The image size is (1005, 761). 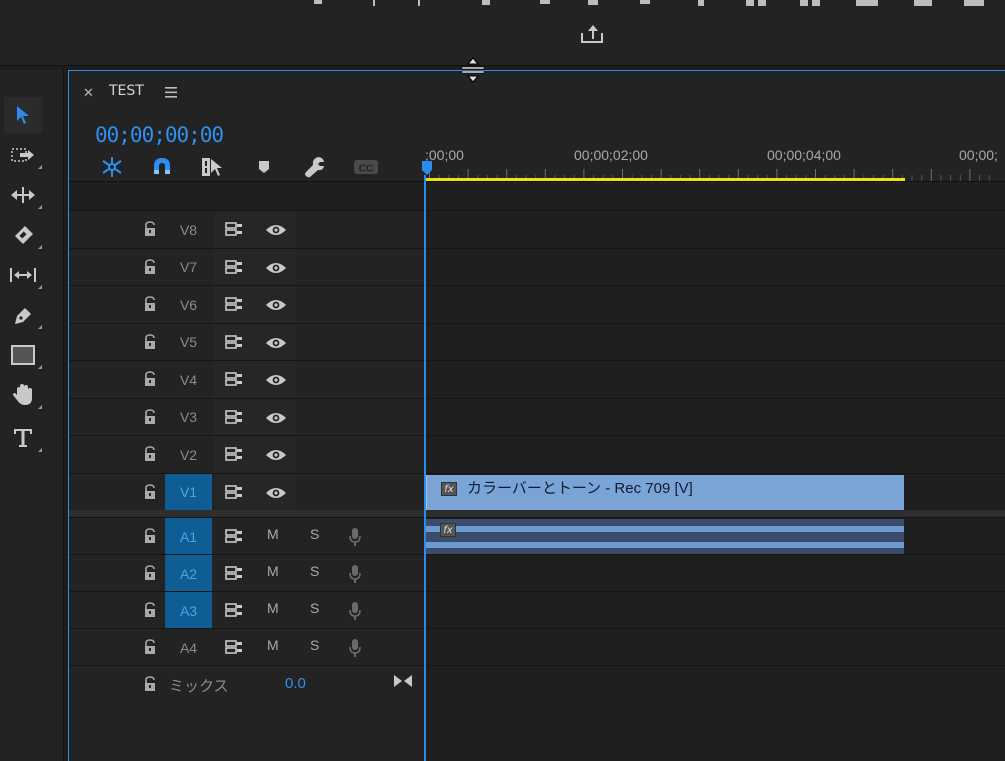 I want to click on sequence-tab-title: TEST, so click(x=126, y=91).